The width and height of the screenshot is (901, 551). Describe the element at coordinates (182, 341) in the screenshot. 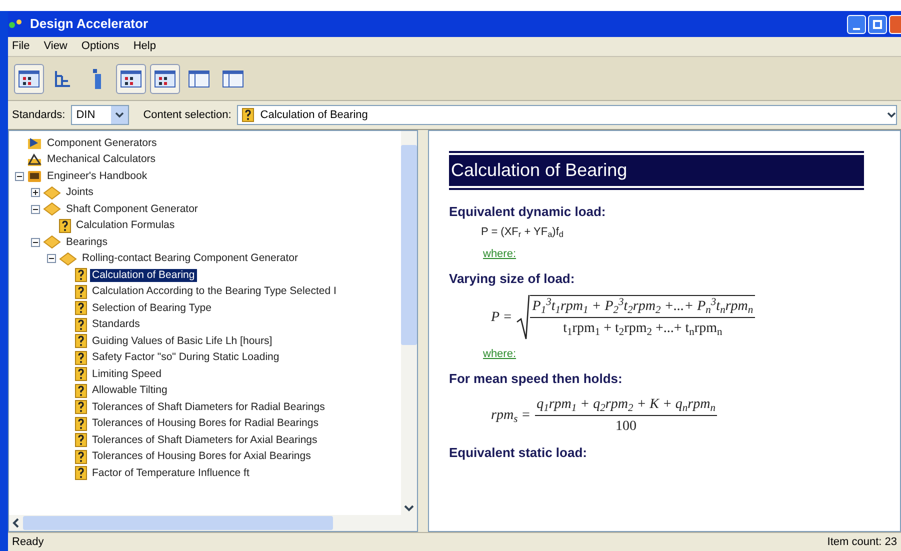

I see `tree-item: Guiding Values of Basic Life Lh [hours]` at that location.